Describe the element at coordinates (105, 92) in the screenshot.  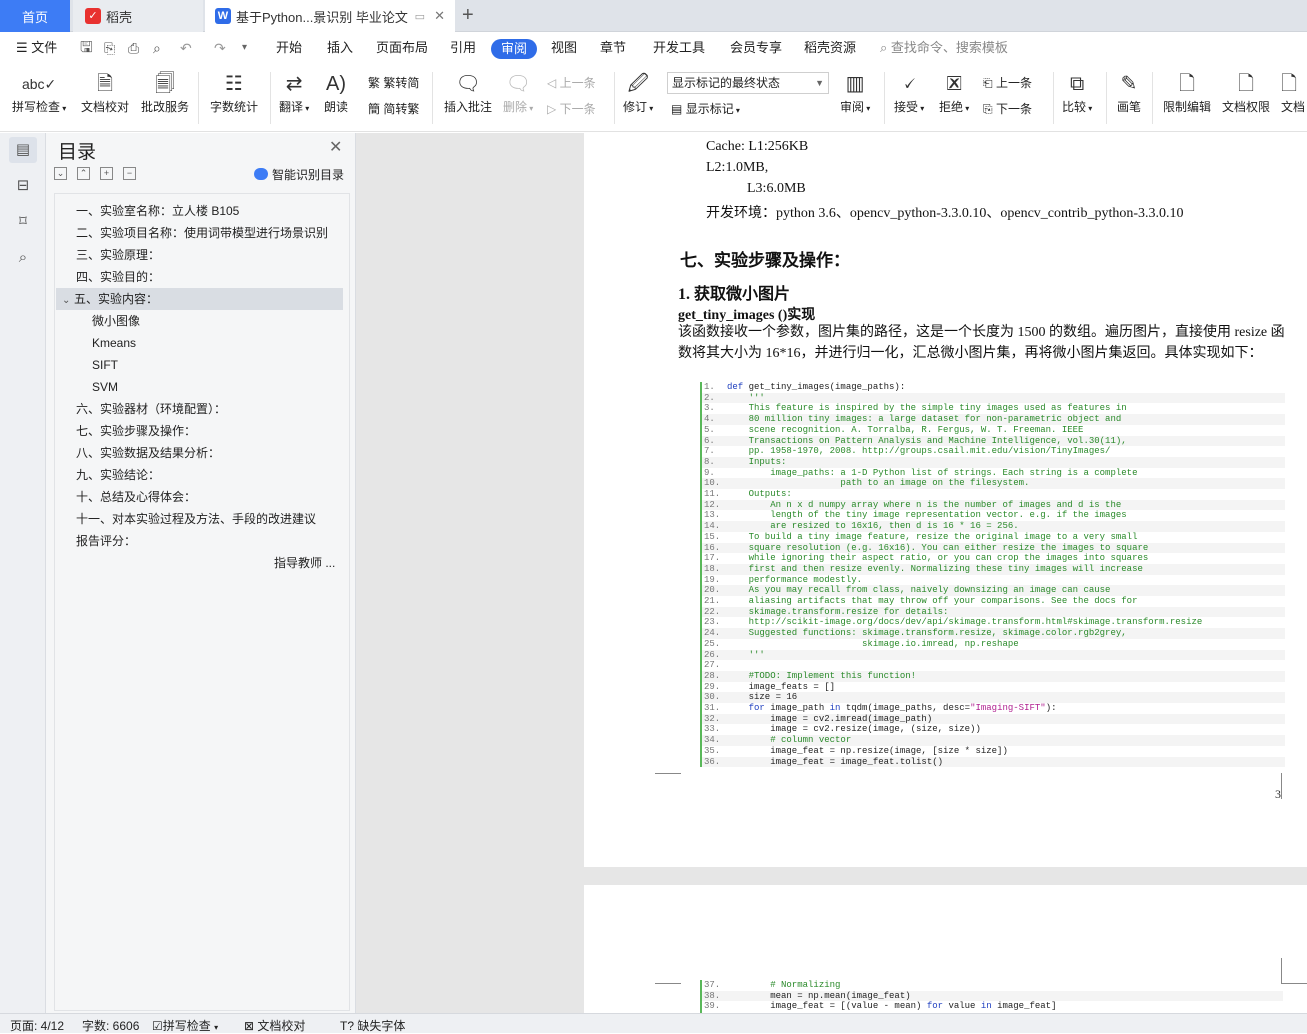
I see `doc-check-button: 🗎 文档校对` at that location.